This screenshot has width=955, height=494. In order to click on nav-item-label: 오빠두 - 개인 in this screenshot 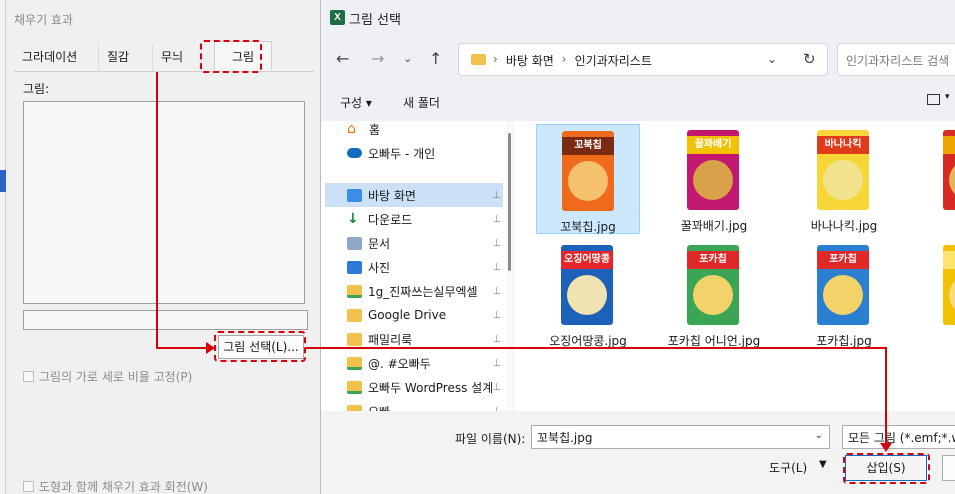, I will do `click(402, 153)`.